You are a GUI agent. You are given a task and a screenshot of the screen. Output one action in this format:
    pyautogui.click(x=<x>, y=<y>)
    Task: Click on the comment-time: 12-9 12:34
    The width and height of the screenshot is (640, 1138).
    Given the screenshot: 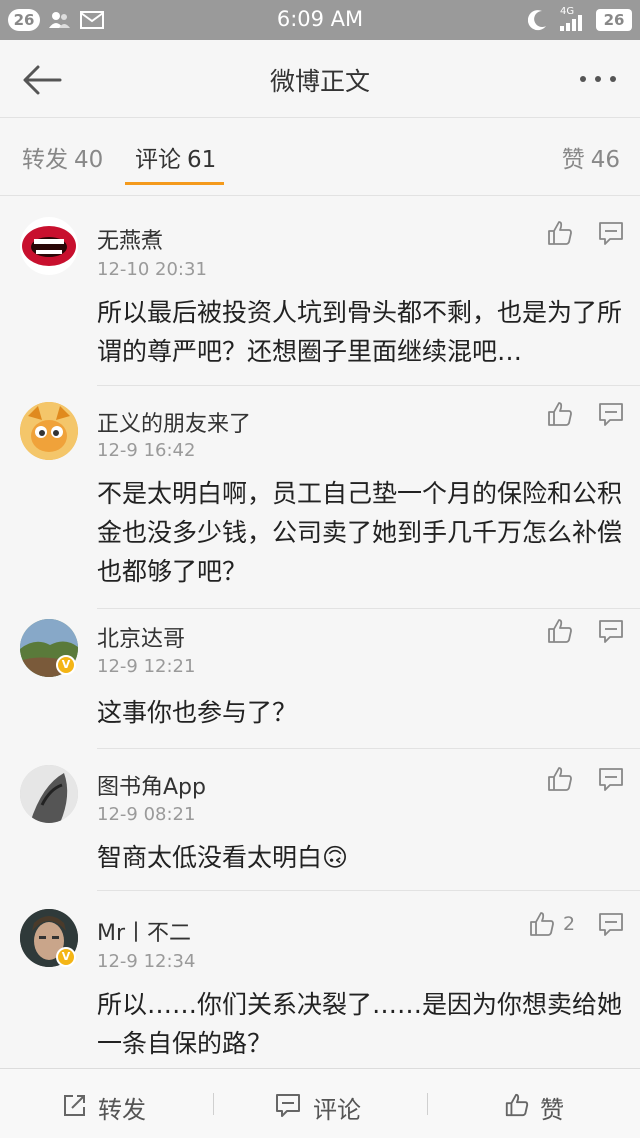 What is the action you would take?
    pyautogui.click(x=146, y=961)
    